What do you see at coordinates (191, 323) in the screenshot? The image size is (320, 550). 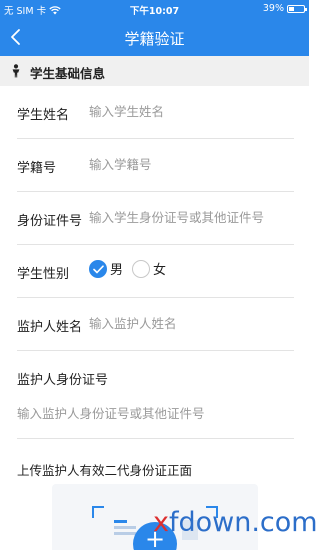 I see `guardian-name-input` at bounding box center [191, 323].